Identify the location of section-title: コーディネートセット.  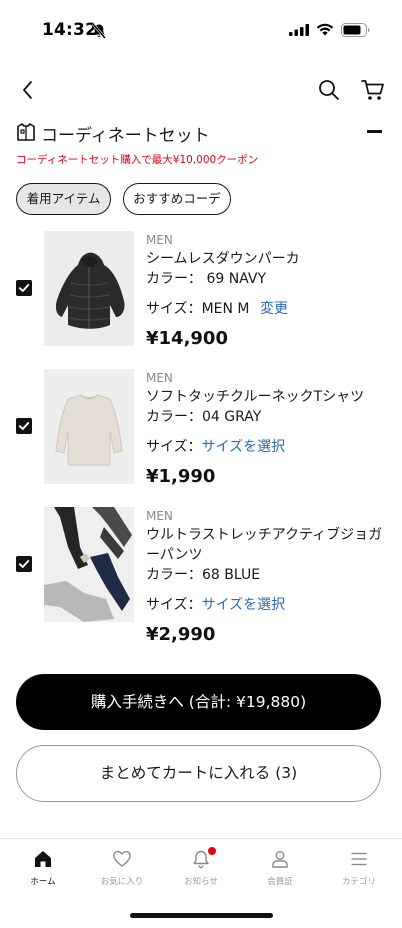
(125, 136).